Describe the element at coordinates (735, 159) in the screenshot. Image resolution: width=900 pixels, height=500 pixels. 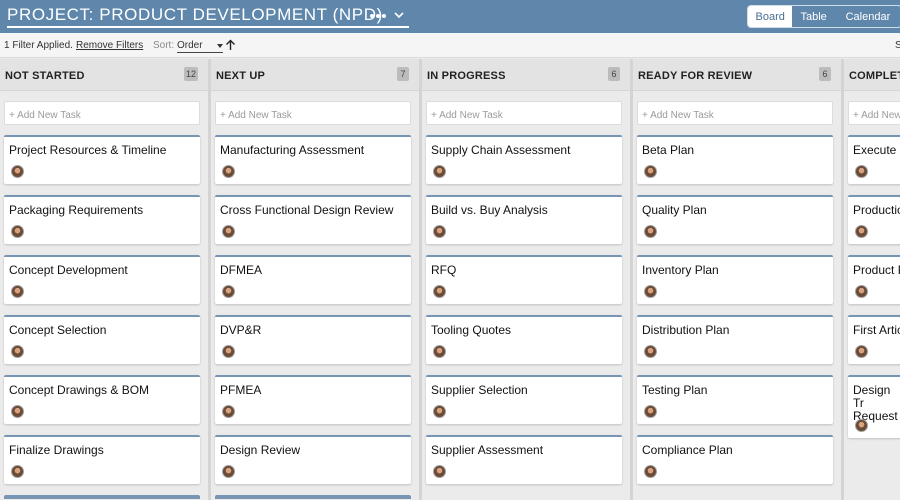
I see `task-card: Beta Plan` at that location.